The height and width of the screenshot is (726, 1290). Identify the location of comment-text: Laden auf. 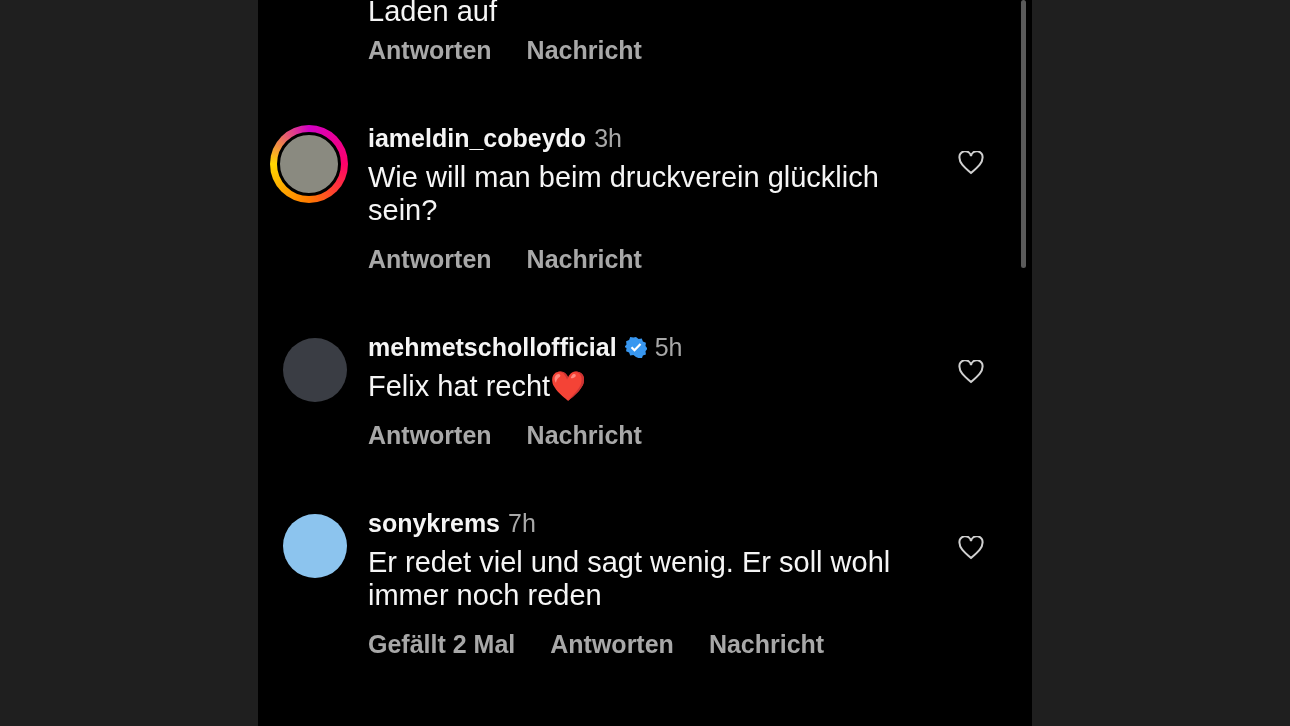
(433, 11).